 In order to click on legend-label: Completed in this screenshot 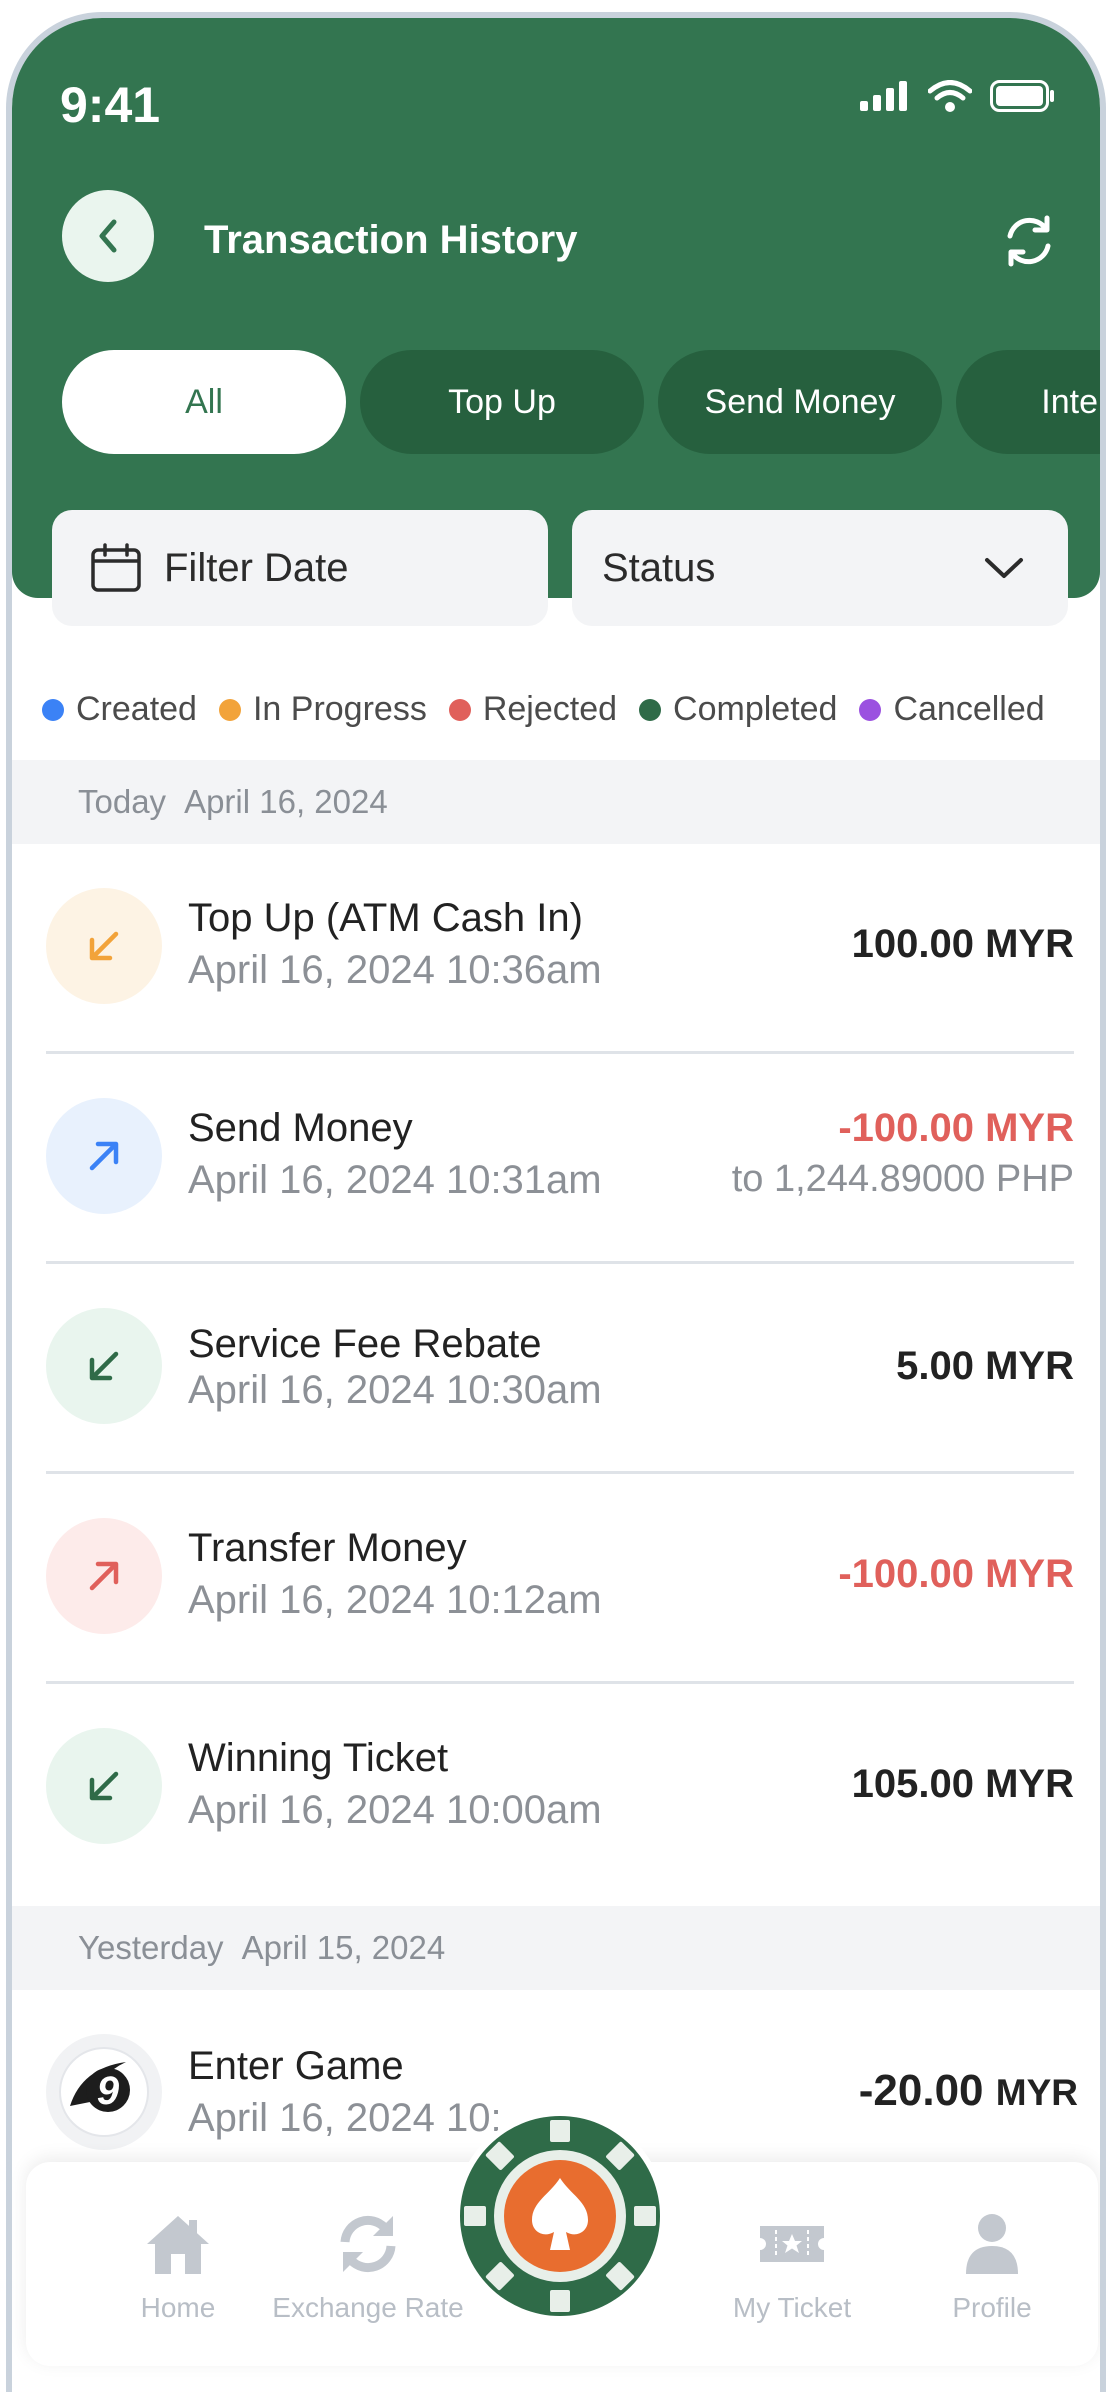, I will do `click(755, 709)`.